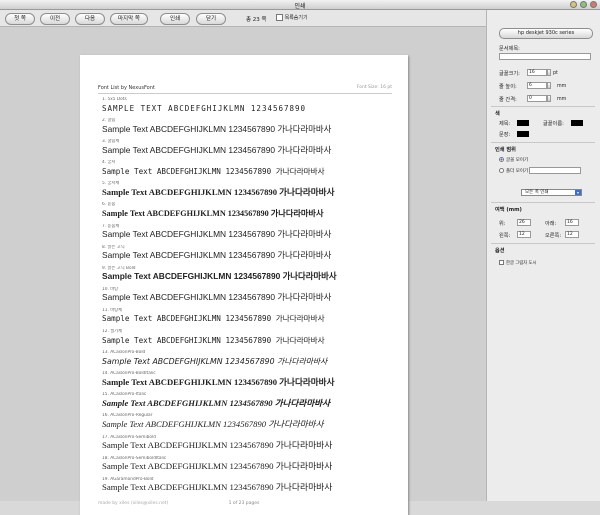  I want to click on range-folder-input, so click(555, 170).